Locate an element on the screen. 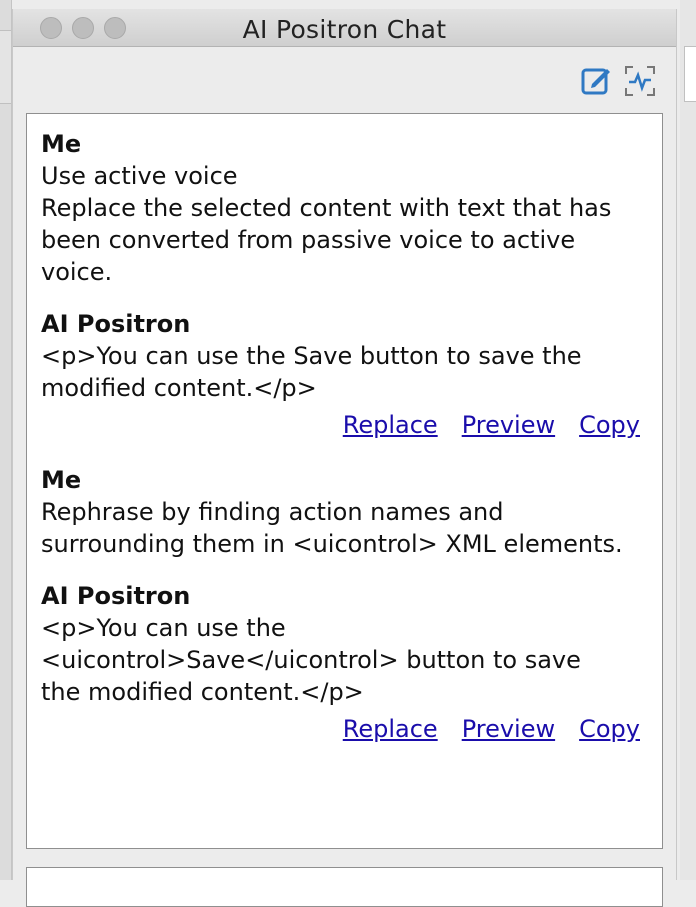 The width and height of the screenshot is (696, 907). activity-icon is located at coordinates (640, 81).